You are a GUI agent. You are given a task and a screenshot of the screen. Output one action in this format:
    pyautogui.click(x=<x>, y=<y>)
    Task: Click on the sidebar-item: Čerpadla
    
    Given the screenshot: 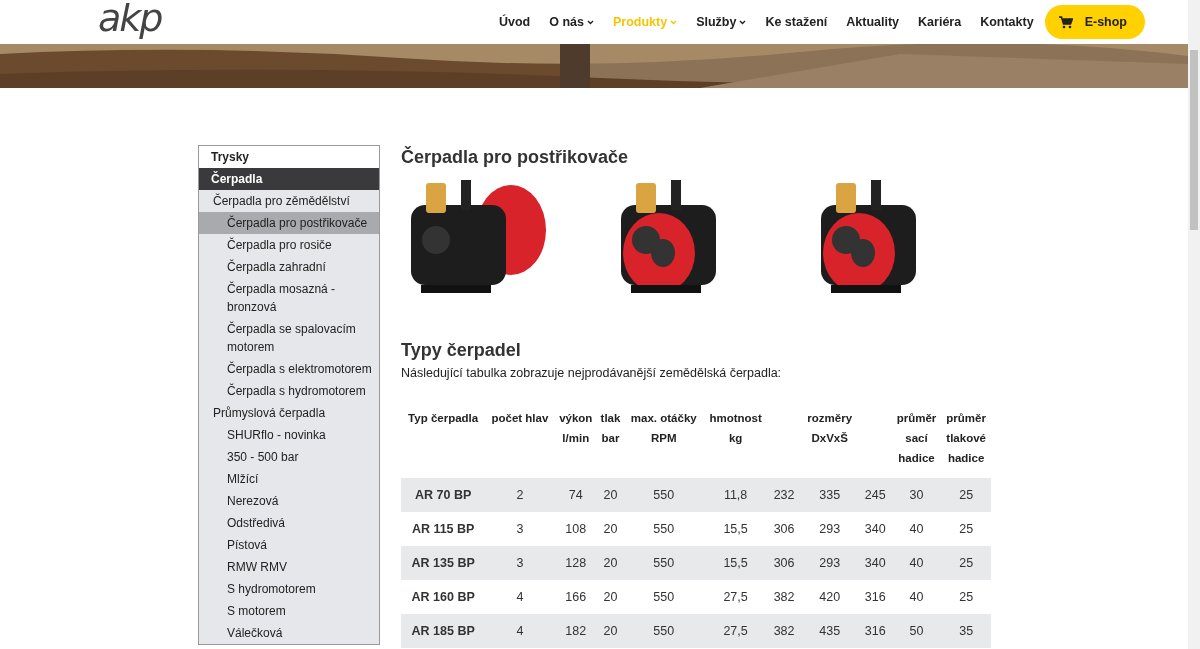 What is the action you would take?
    pyautogui.click(x=289, y=179)
    